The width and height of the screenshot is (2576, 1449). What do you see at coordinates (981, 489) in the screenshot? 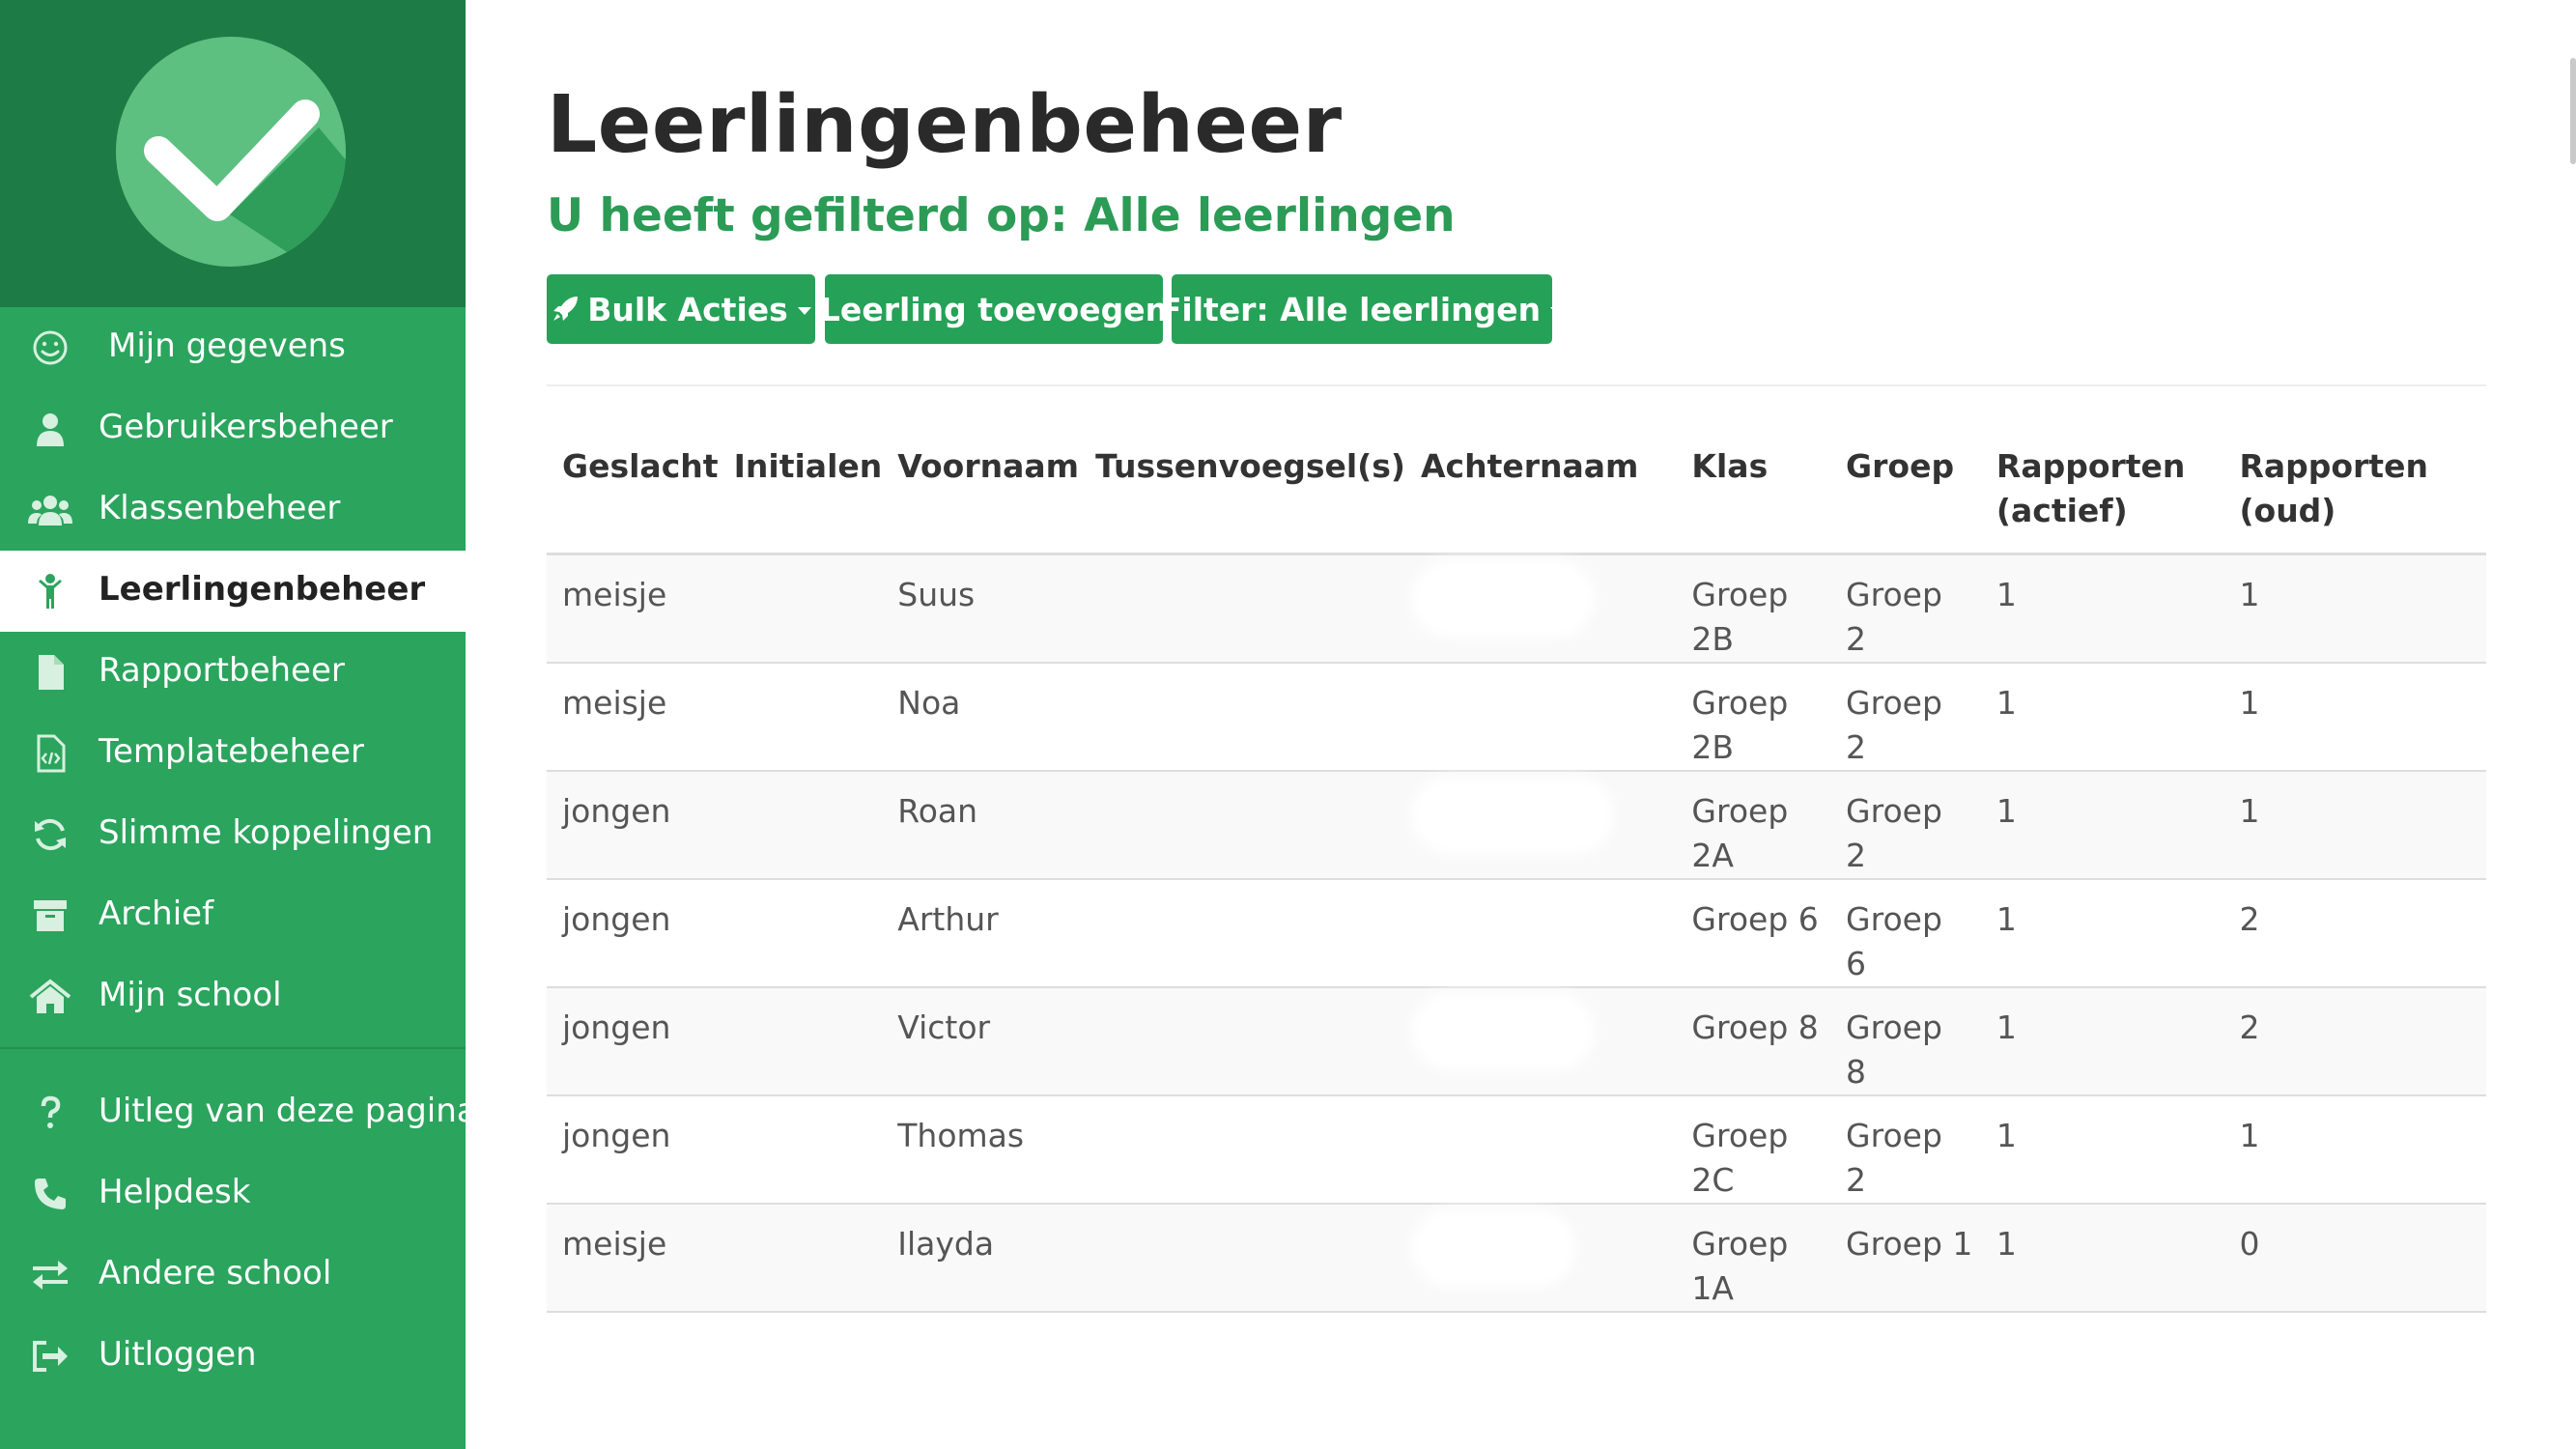
I see `column-header-voornaam: Voornaam` at bounding box center [981, 489].